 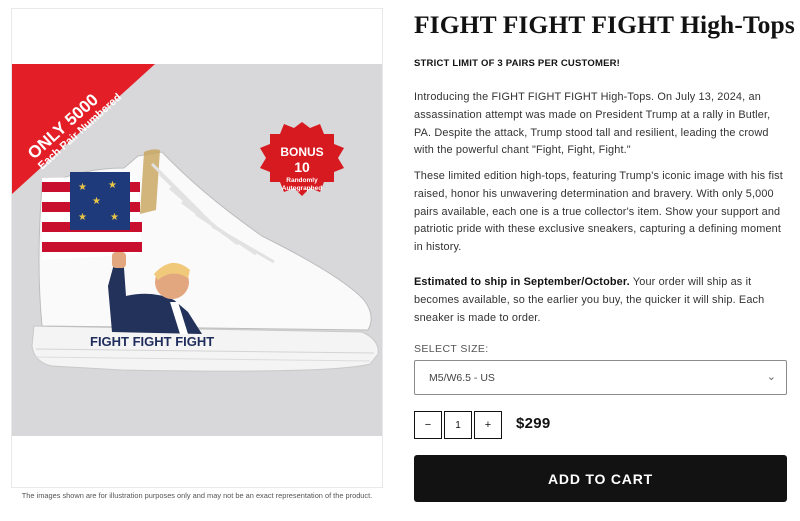 I want to click on shoe-print-text: FIGHT FIGHT FIGHT, so click(x=152, y=341).